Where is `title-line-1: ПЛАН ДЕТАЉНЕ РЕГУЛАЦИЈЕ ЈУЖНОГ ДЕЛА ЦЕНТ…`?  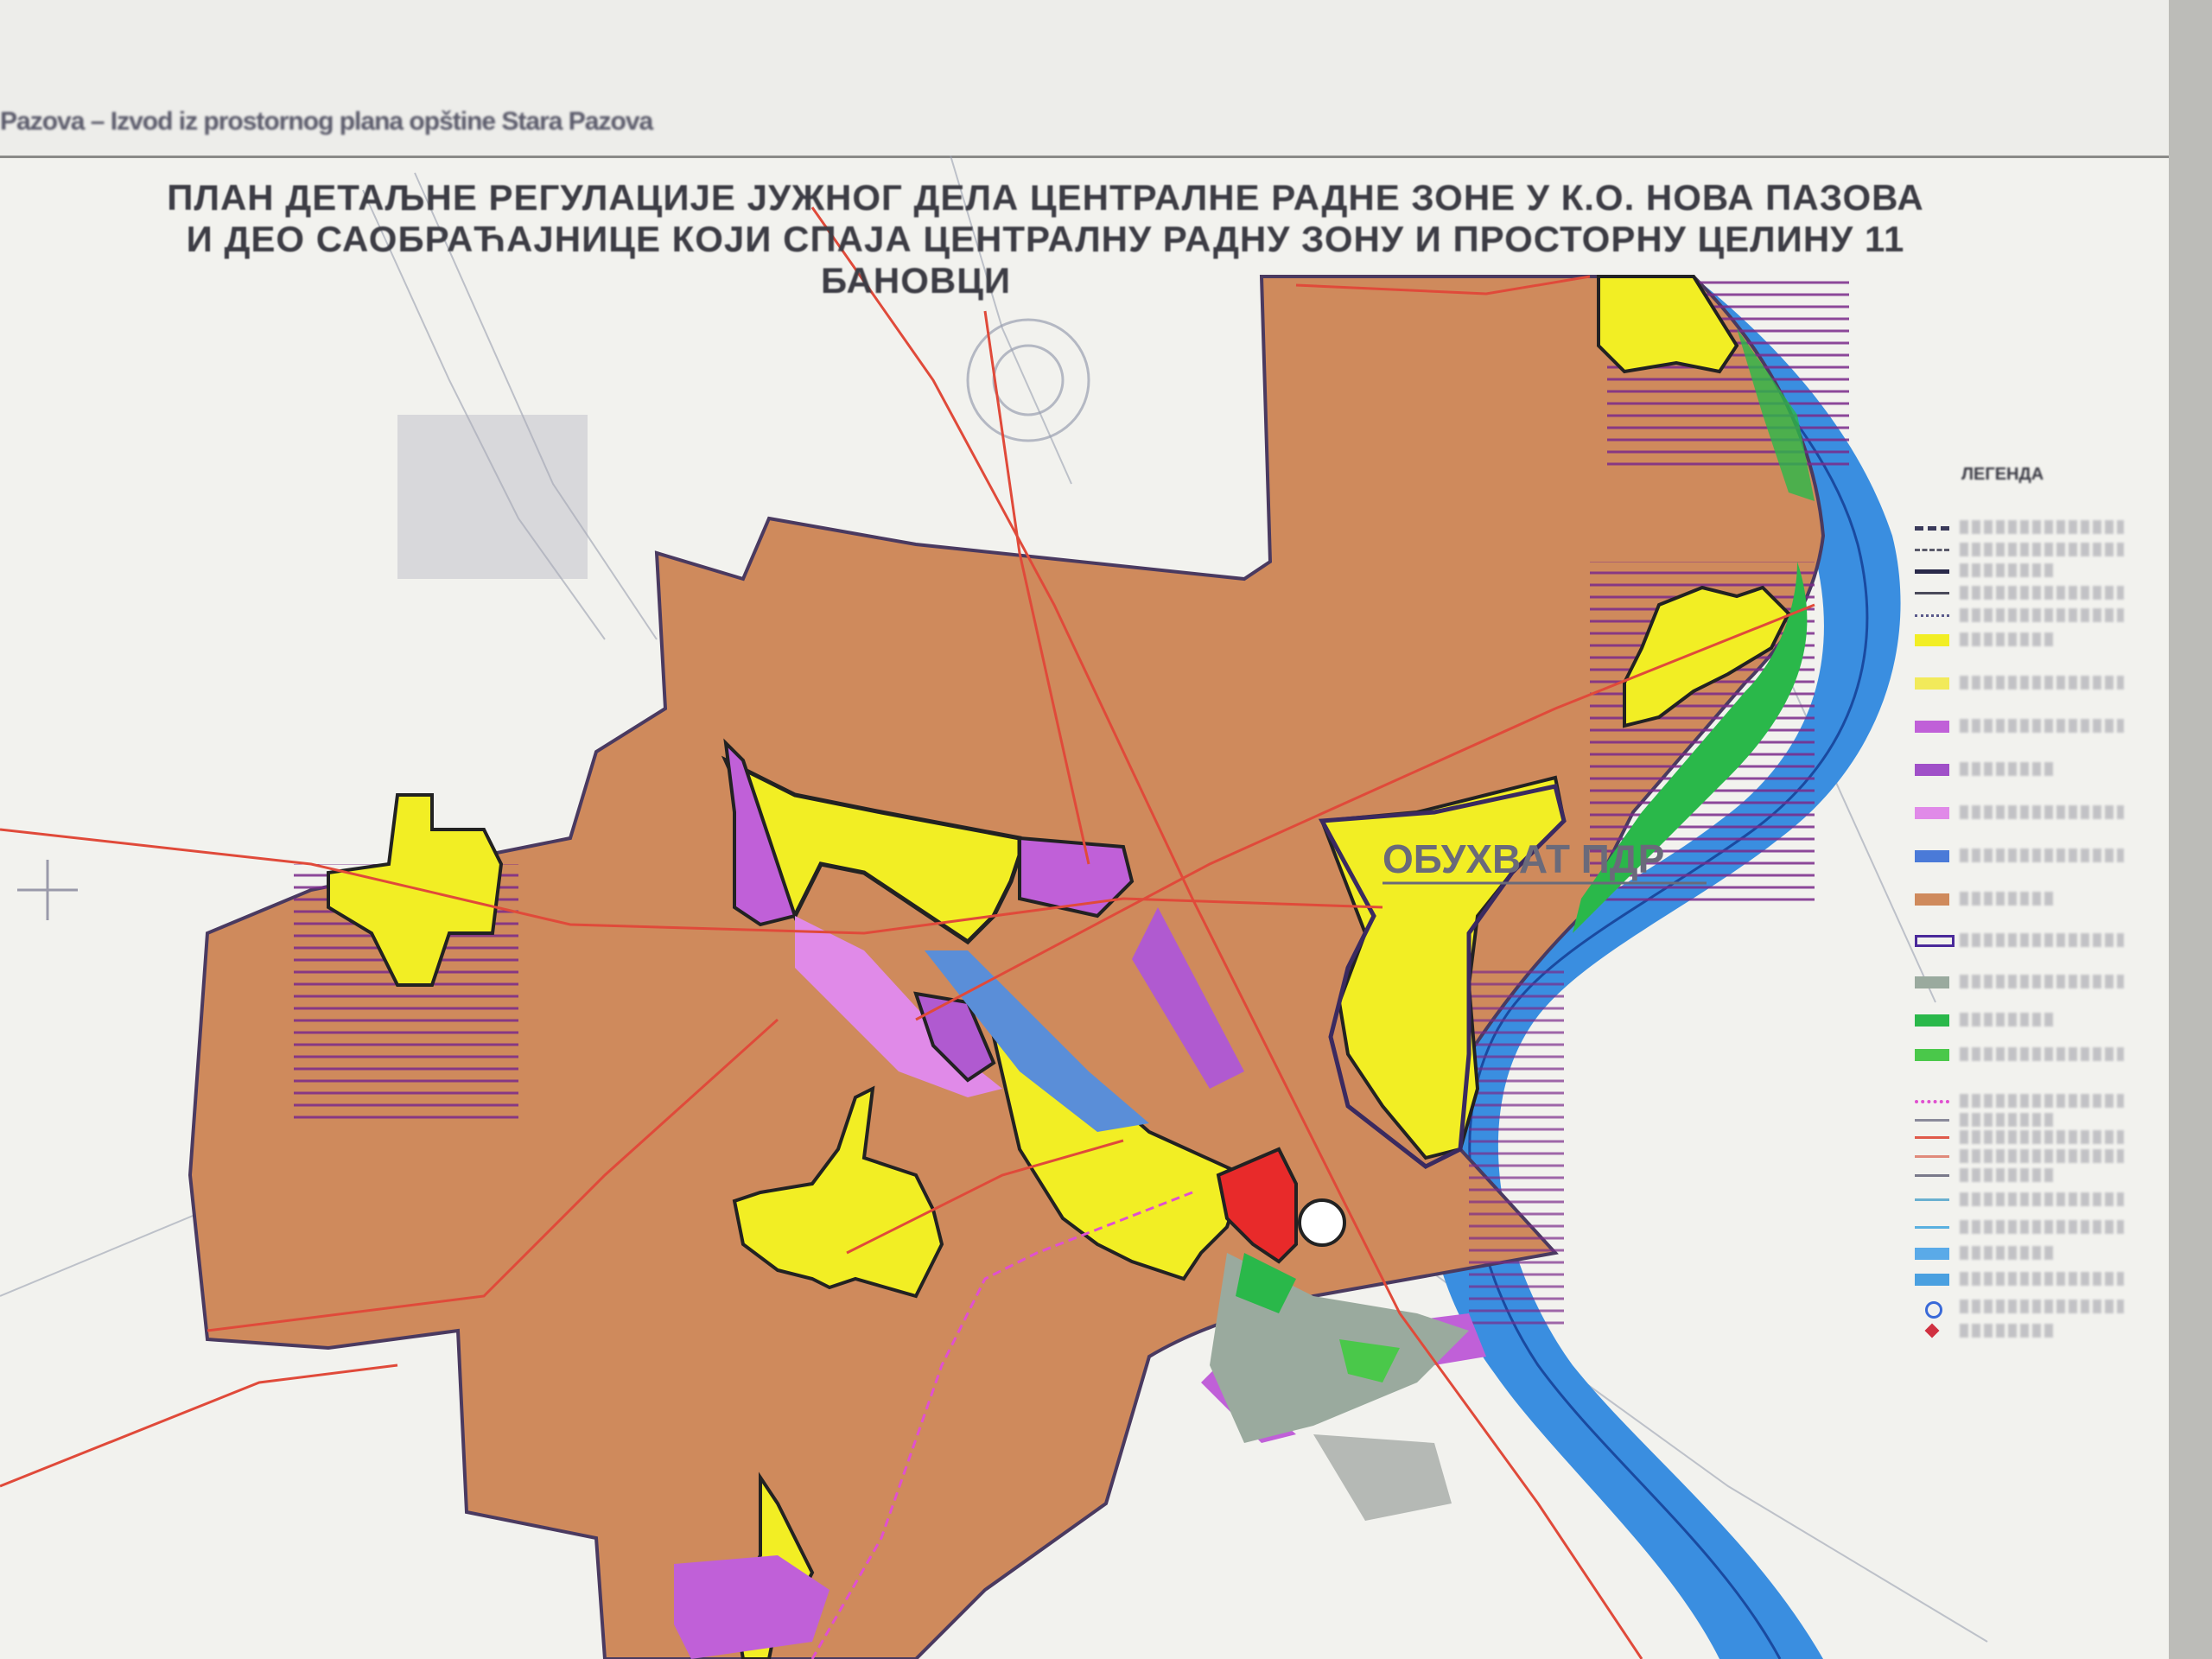 title-line-1: ПЛАН ДЕТАЉНЕ РЕГУЛАЦИЈЕ ЈУЖНОГ ДЕЛА ЦЕНТ… is located at coordinates (1045, 197).